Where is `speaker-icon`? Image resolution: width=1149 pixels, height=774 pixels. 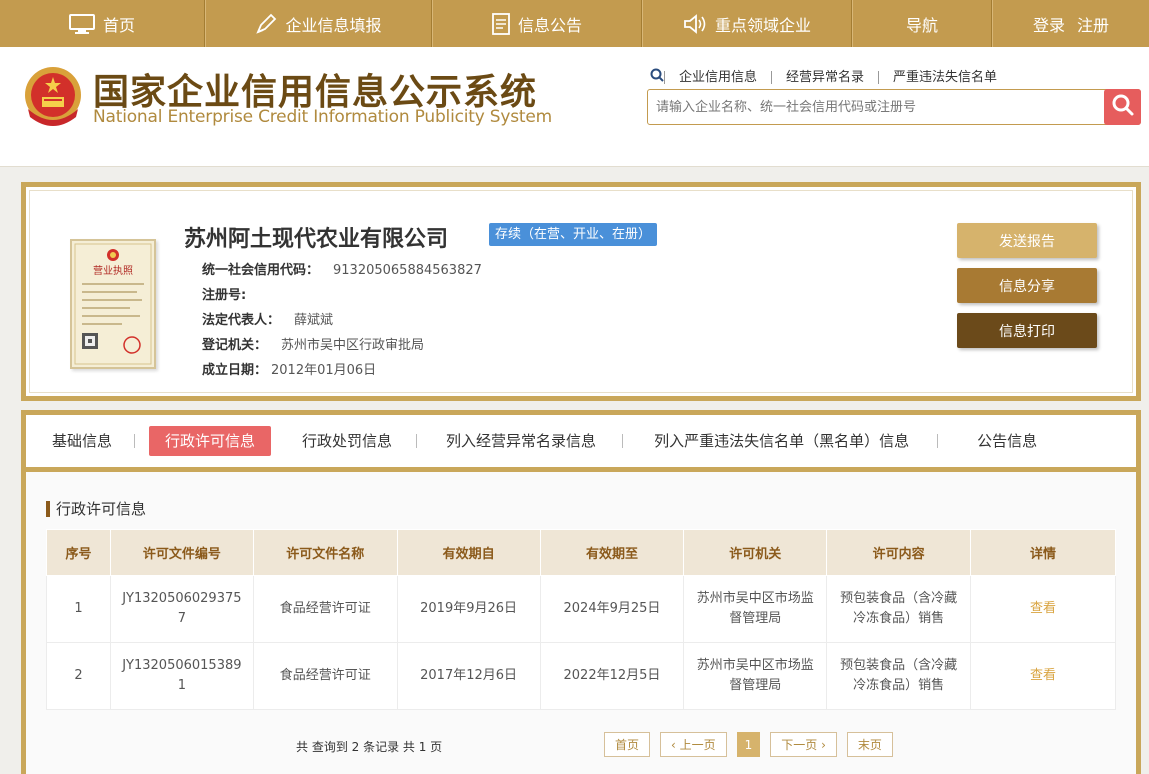 speaker-icon is located at coordinates (695, 23).